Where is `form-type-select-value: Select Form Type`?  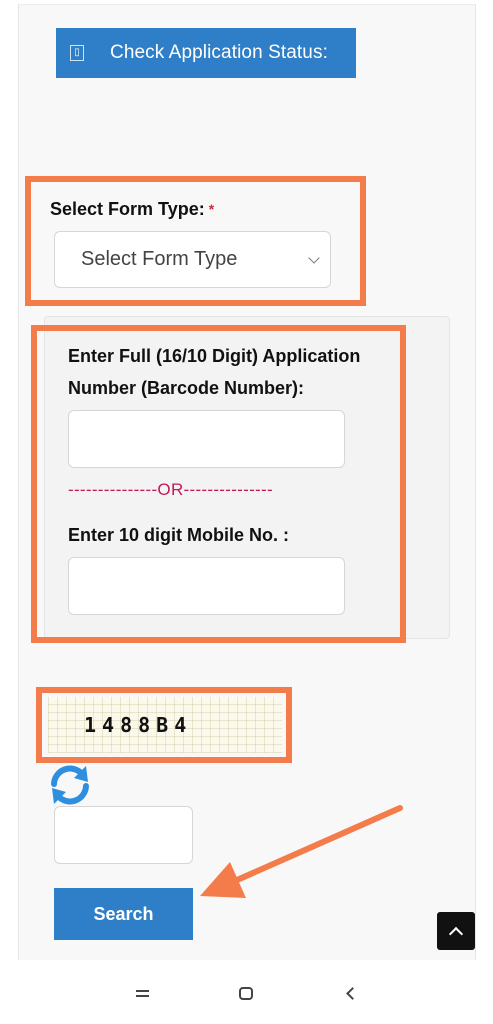
form-type-select-value: Select Form Type is located at coordinates (159, 259).